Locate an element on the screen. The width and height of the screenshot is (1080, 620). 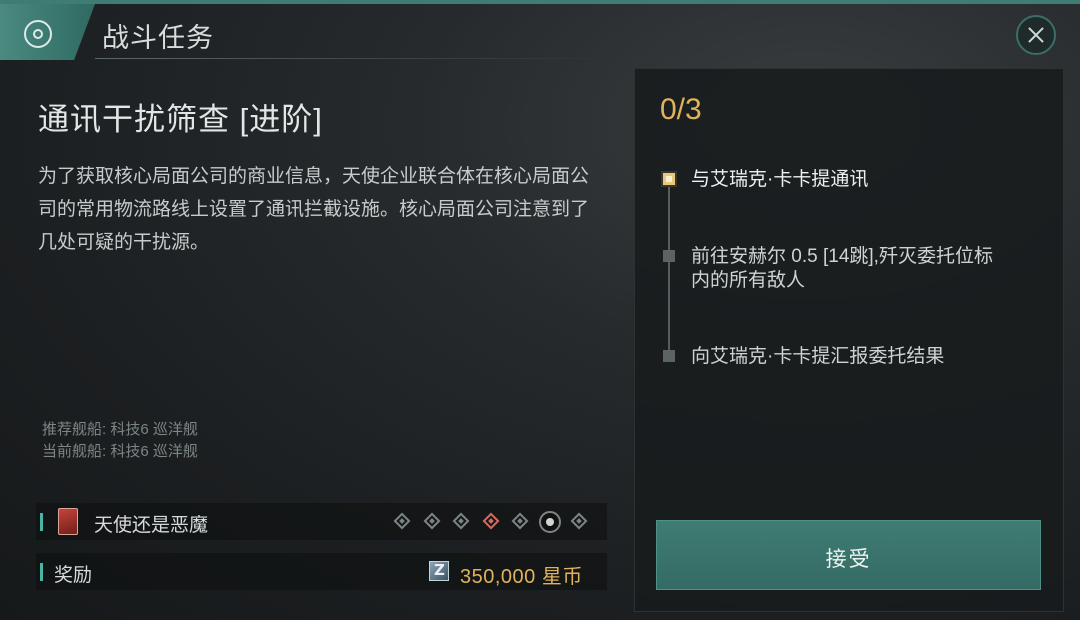
mission-target-icon is located at coordinates (38, 34).